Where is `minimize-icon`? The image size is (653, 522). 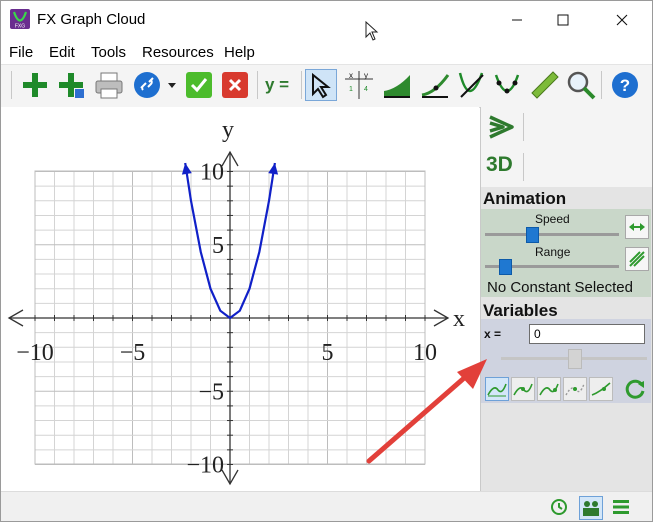 minimize-icon is located at coordinates (517, 20).